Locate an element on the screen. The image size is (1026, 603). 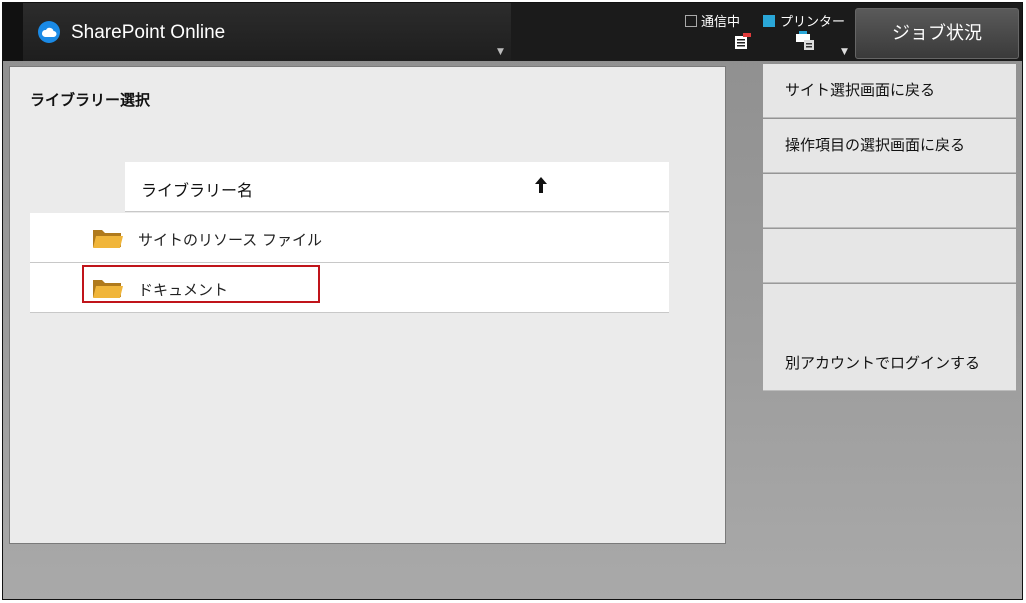
status-communication-label: 通信中 is located at coordinates (721, 22).